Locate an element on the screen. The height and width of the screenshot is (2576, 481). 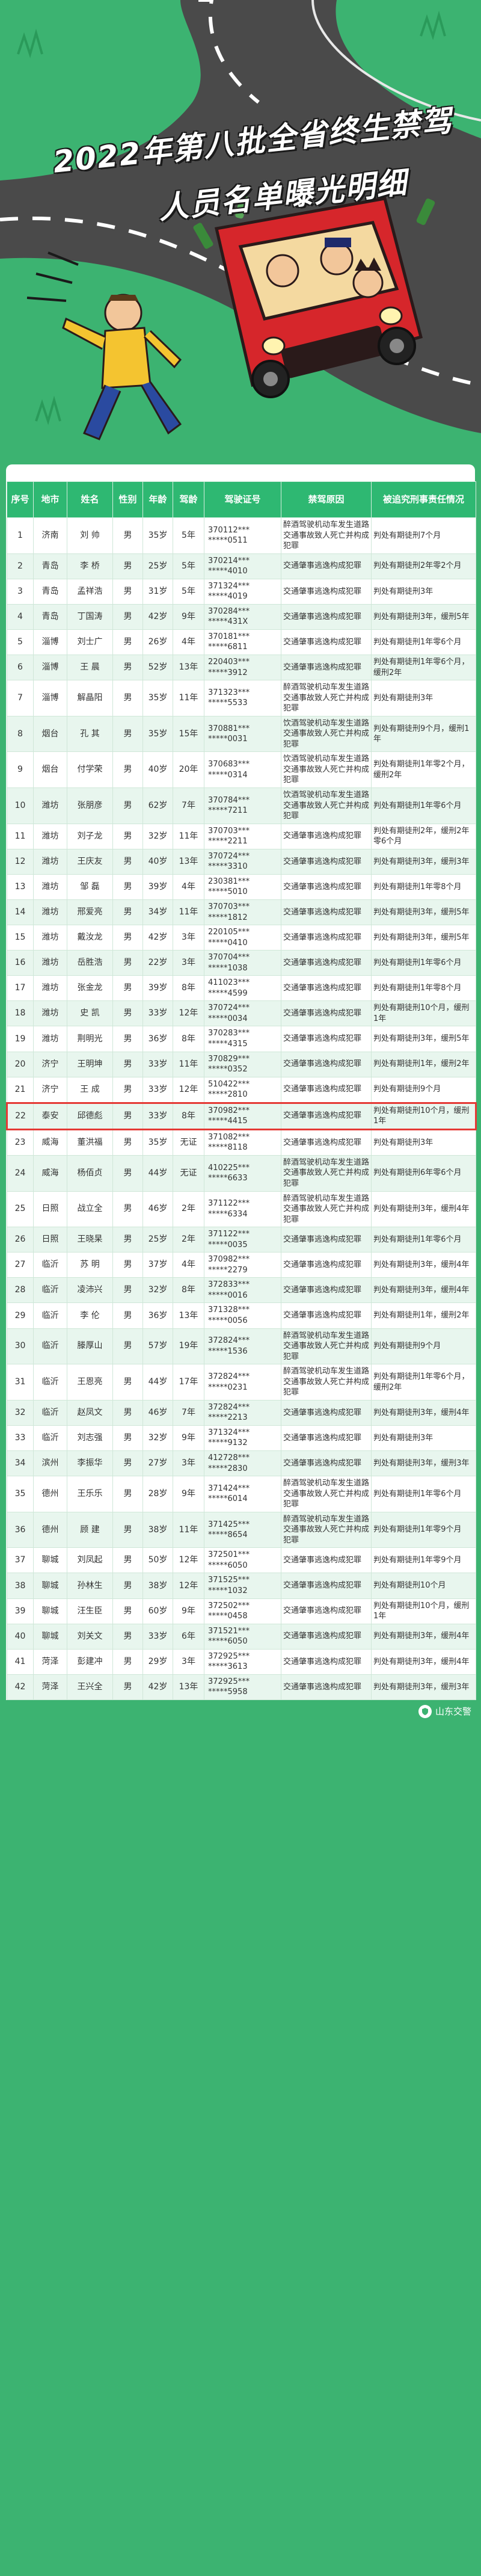
cell-driving-years: 13年 is located at coordinates (188, 668).